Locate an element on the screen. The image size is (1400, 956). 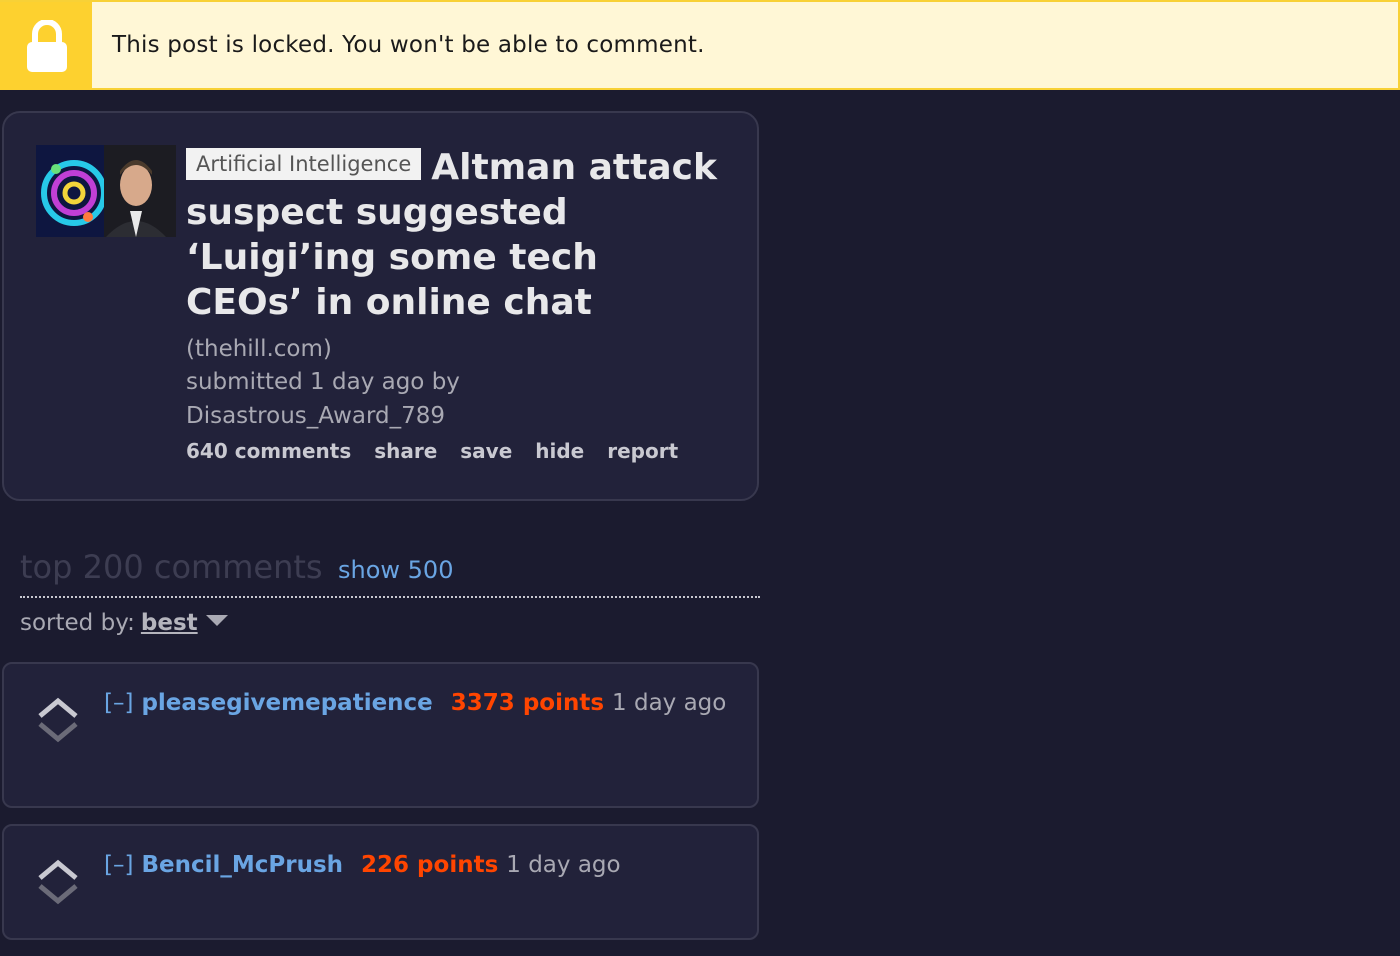
chevron-down-icon is located at coordinates (216, 620).